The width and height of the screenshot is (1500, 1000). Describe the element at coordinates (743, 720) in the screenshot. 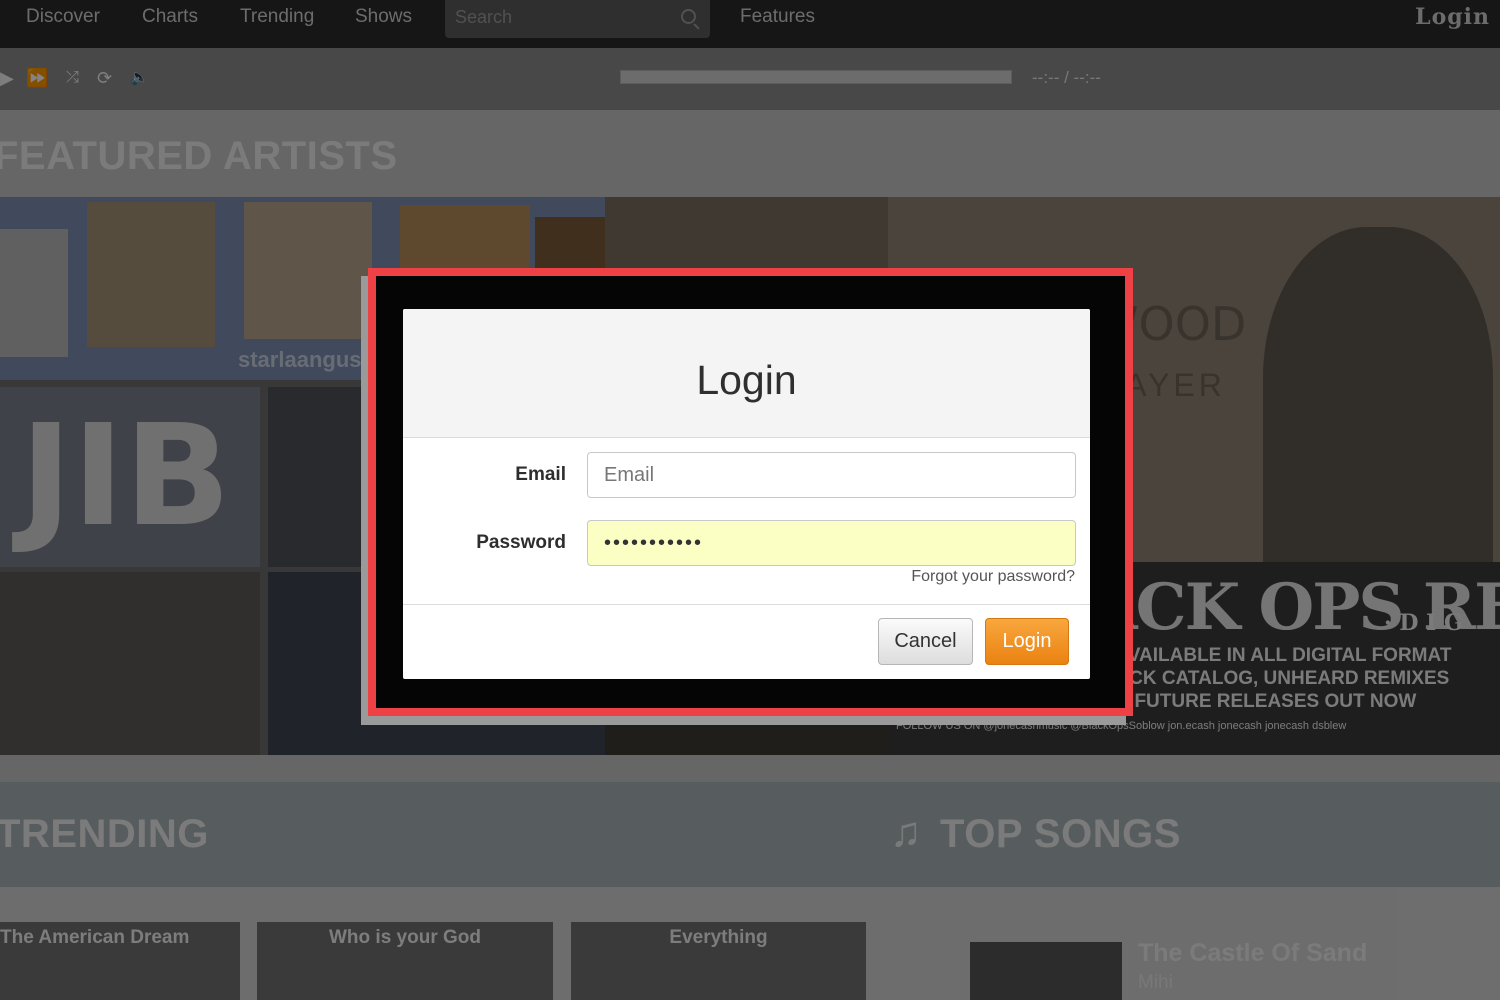

I see `modal-shadow` at that location.